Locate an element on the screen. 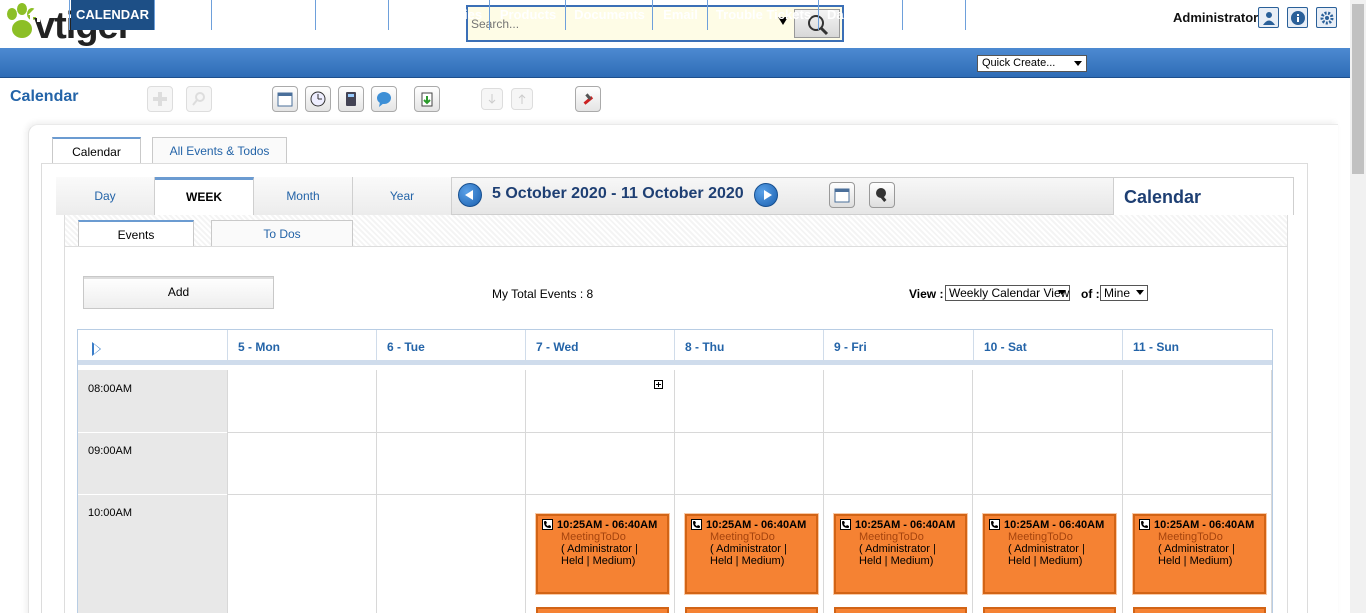 The width and height of the screenshot is (1366, 613). settings-hammer-icon is located at coordinates (588, 99).